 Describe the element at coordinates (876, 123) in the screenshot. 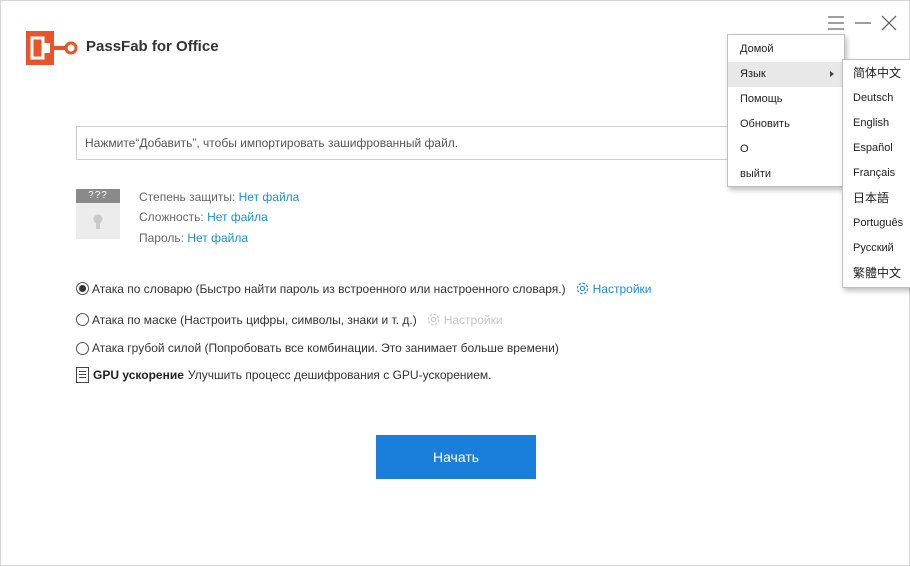

I see `language-item-english: English` at that location.